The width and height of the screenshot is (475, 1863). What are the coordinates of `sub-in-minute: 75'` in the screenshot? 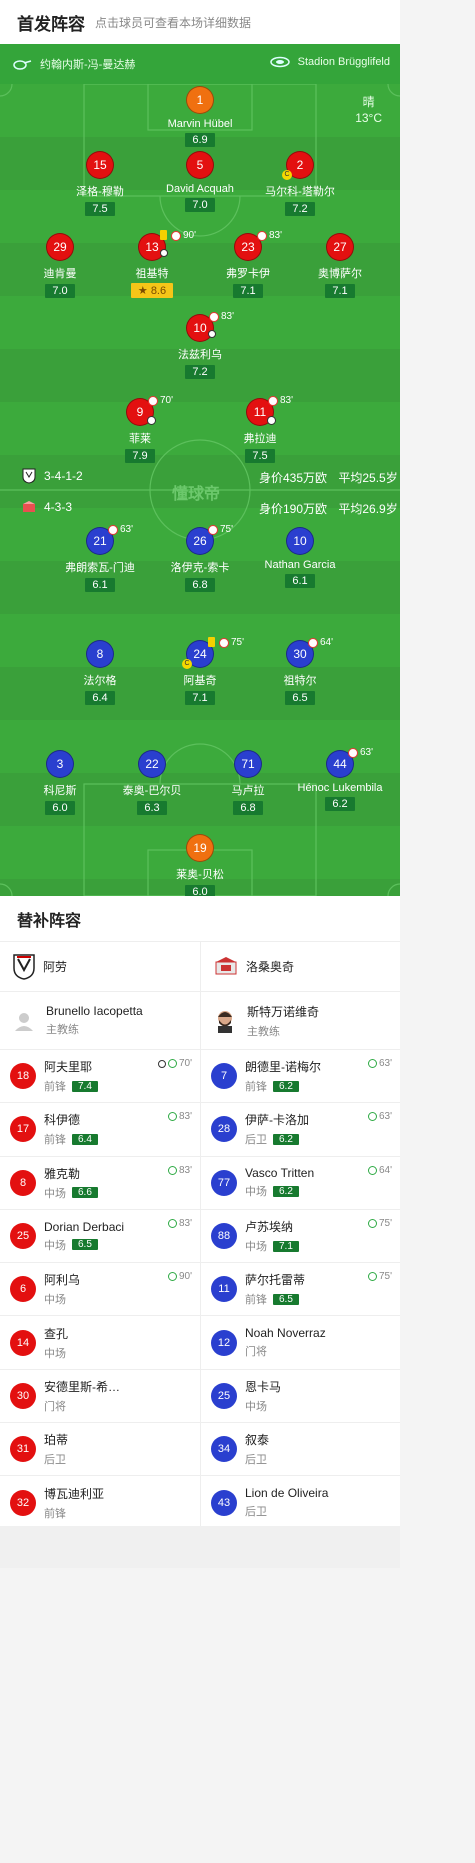 It's located at (385, 1277).